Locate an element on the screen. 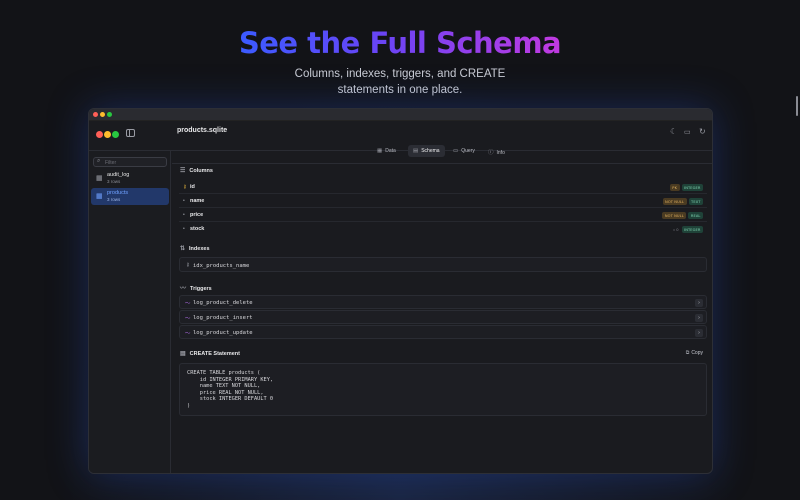 This screenshot has height=500, width=800. minimize-button is located at coordinates (107, 134).